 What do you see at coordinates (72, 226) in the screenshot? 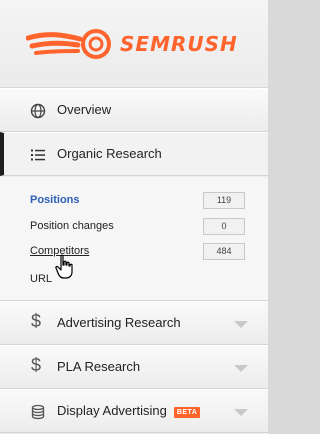
I see `submenu-item-label: Position changes` at bounding box center [72, 226].